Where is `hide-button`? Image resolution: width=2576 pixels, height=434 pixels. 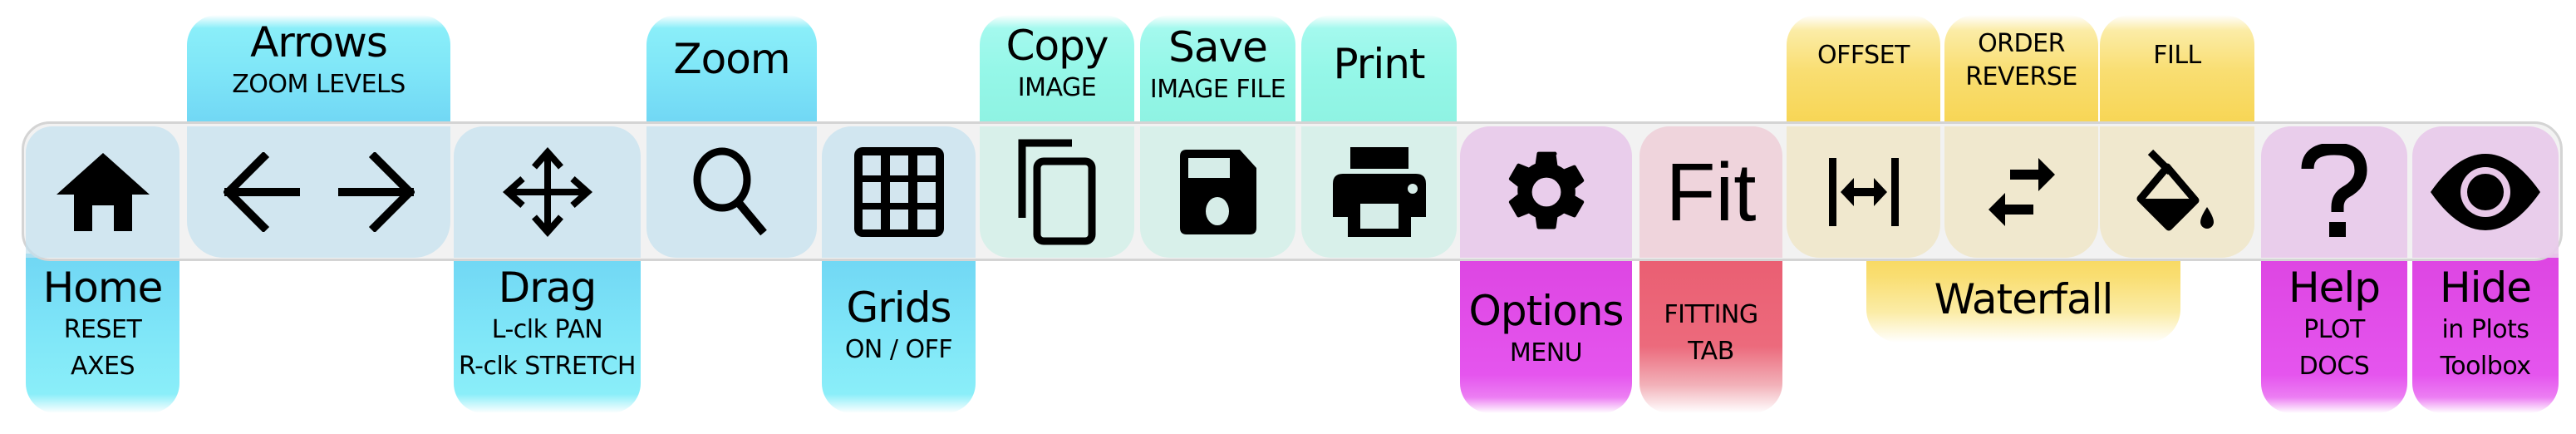 hide-button is located at coordinates (2485, 192).